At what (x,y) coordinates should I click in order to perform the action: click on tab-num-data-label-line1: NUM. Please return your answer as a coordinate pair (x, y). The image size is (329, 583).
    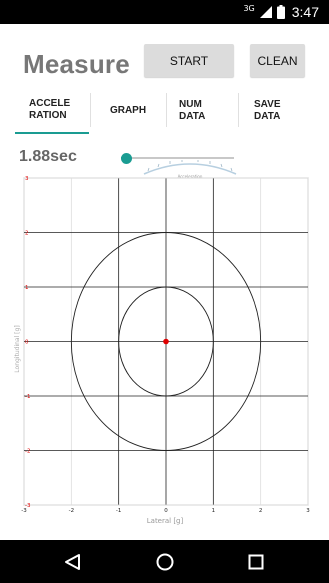
    Looking at the image, I should click on (190, 104).